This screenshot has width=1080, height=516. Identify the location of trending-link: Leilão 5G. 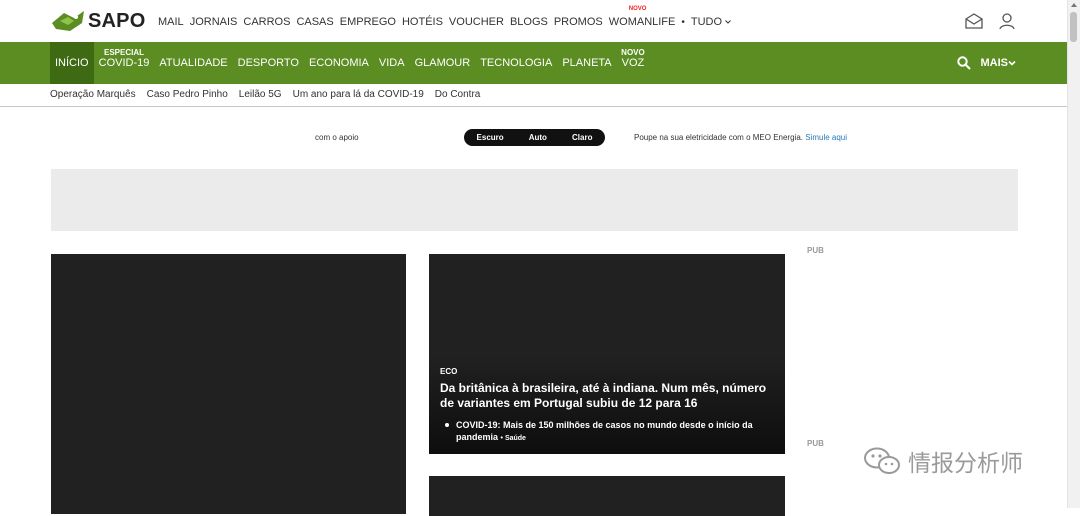
(260, 94).